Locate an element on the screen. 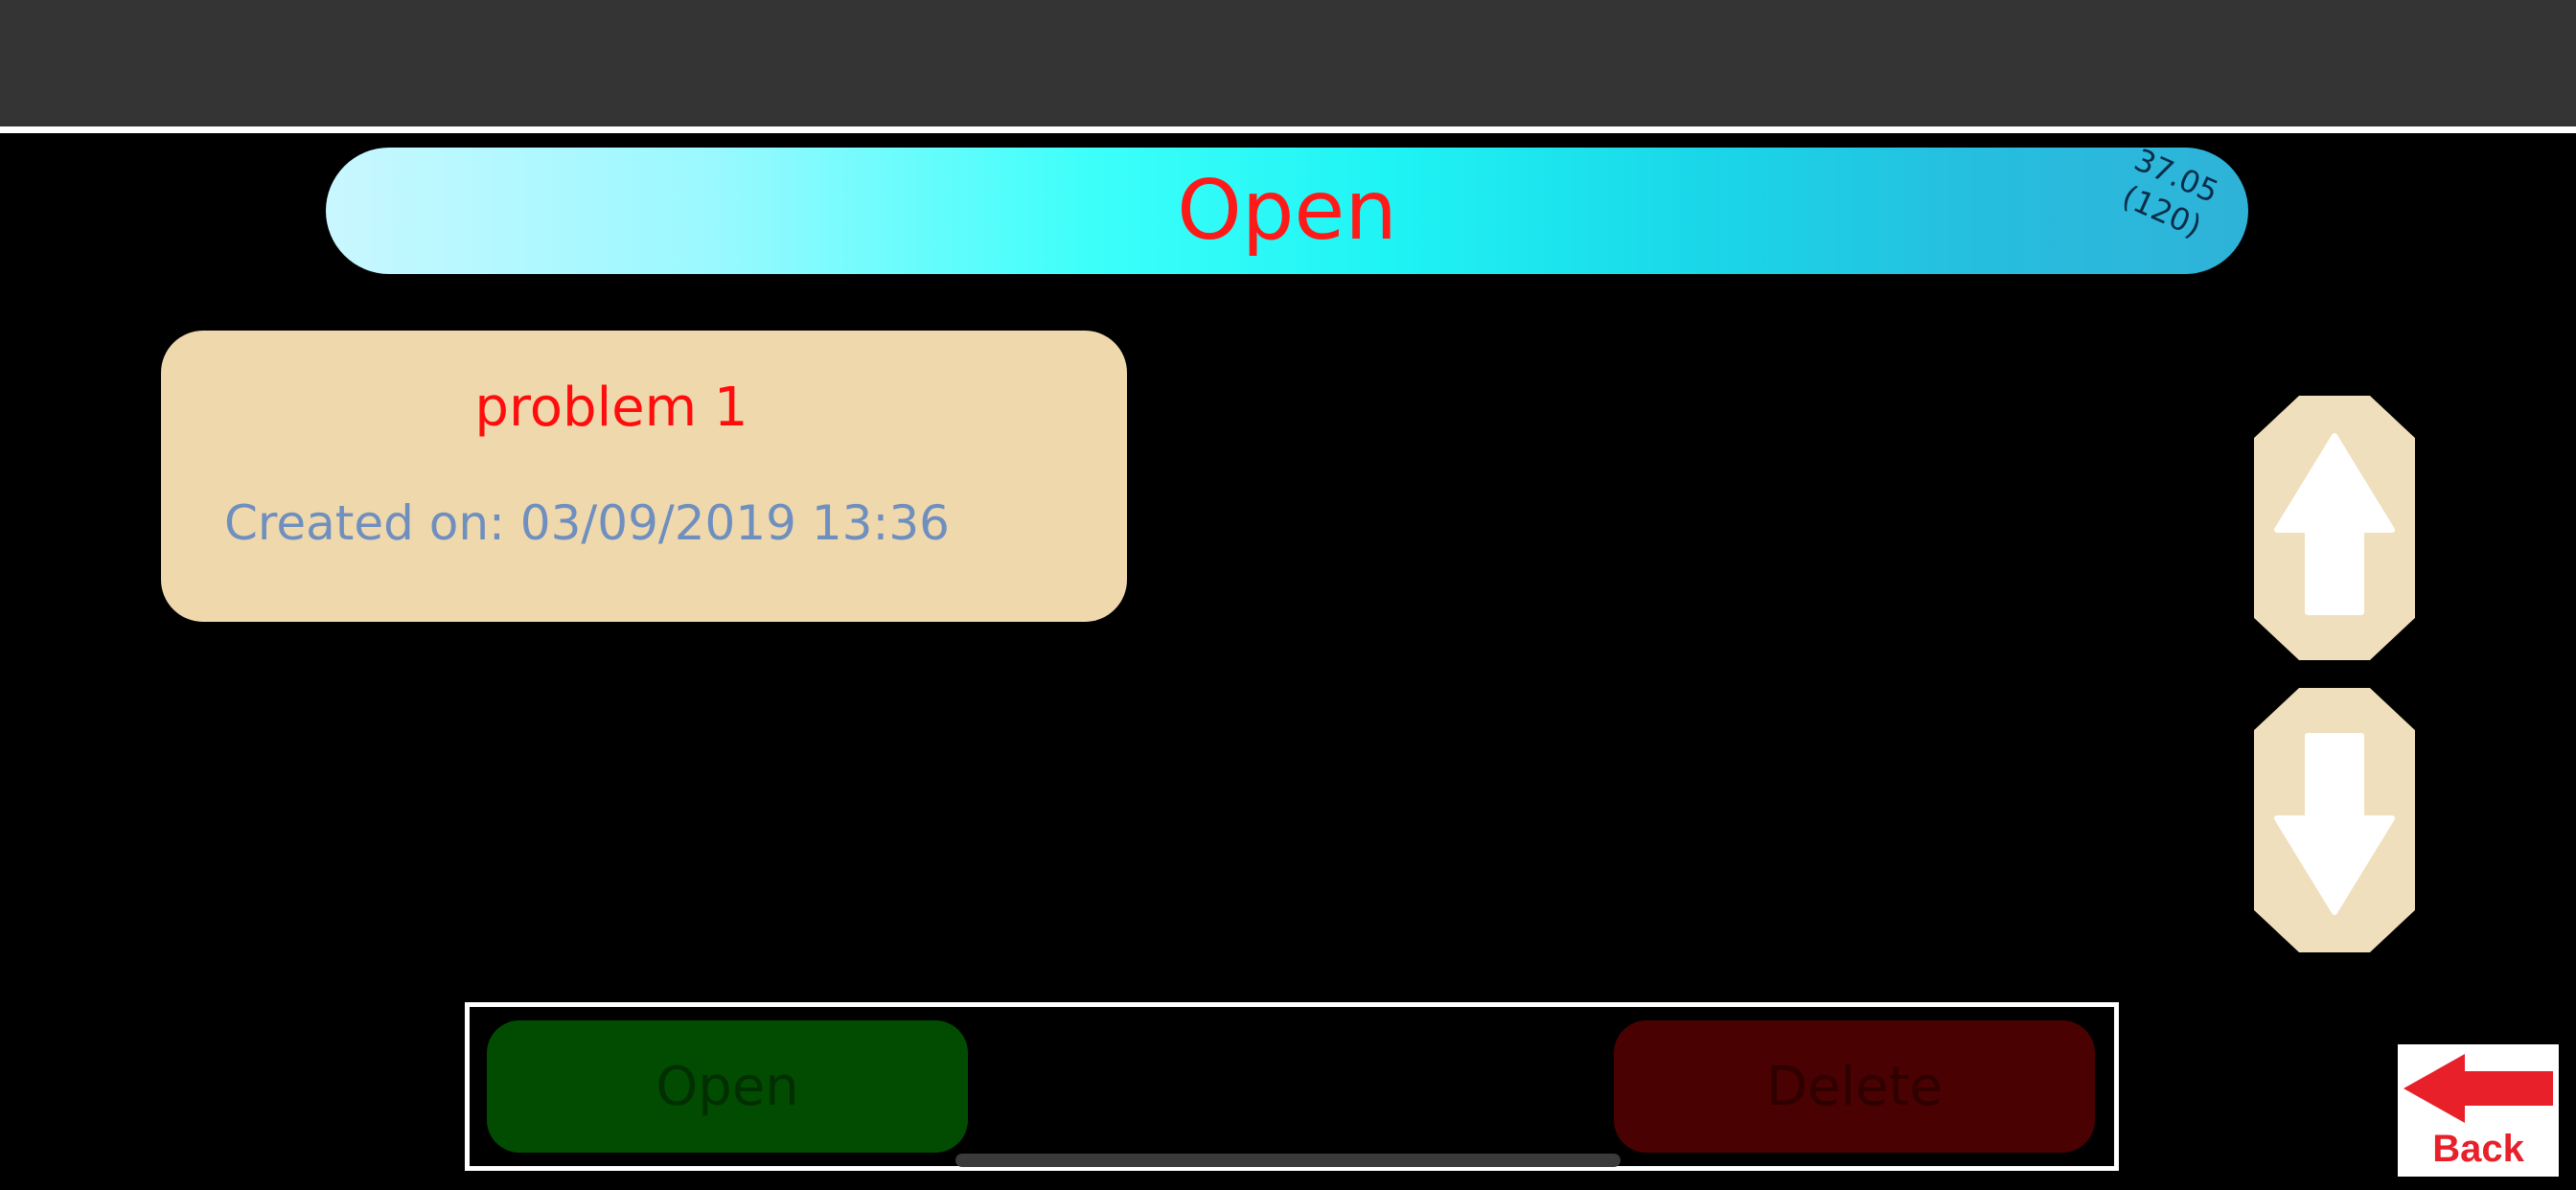 The image size is (2576, 1190). arrow-left-icon is located at coordinates (2478, 1089).